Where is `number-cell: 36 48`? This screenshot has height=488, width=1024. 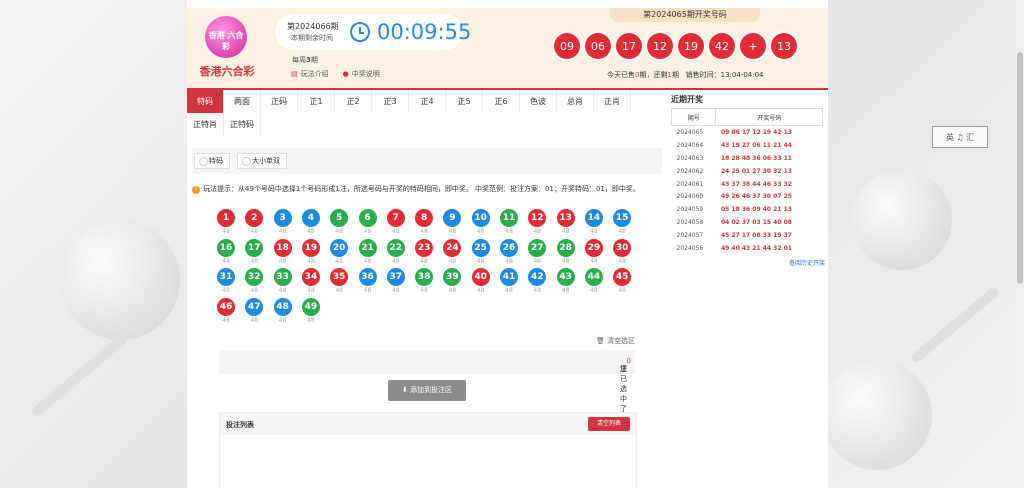 number-cell: 36 48 is located at coordinates (368, 281).